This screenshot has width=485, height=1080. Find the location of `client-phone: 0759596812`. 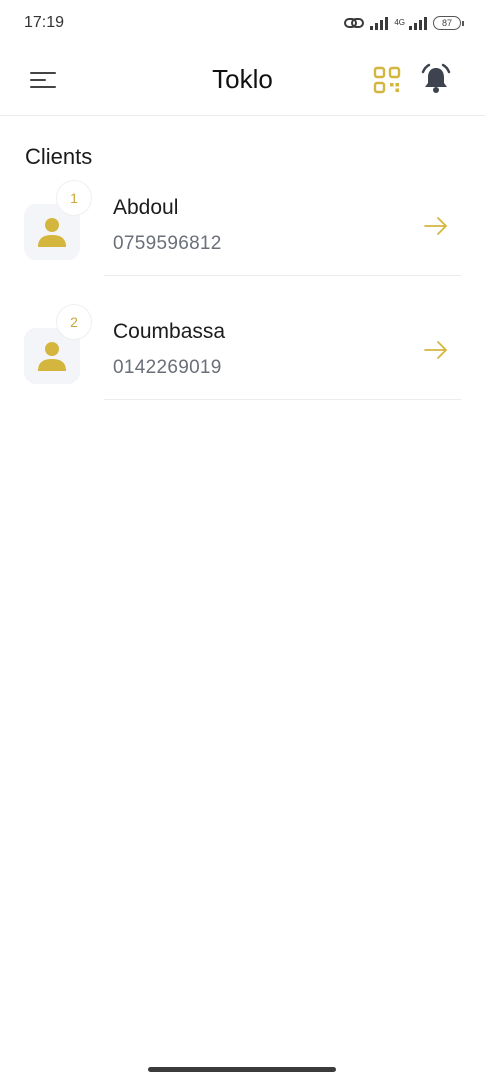

client-phone: 0759596812 is located at coordinates (167, 243).